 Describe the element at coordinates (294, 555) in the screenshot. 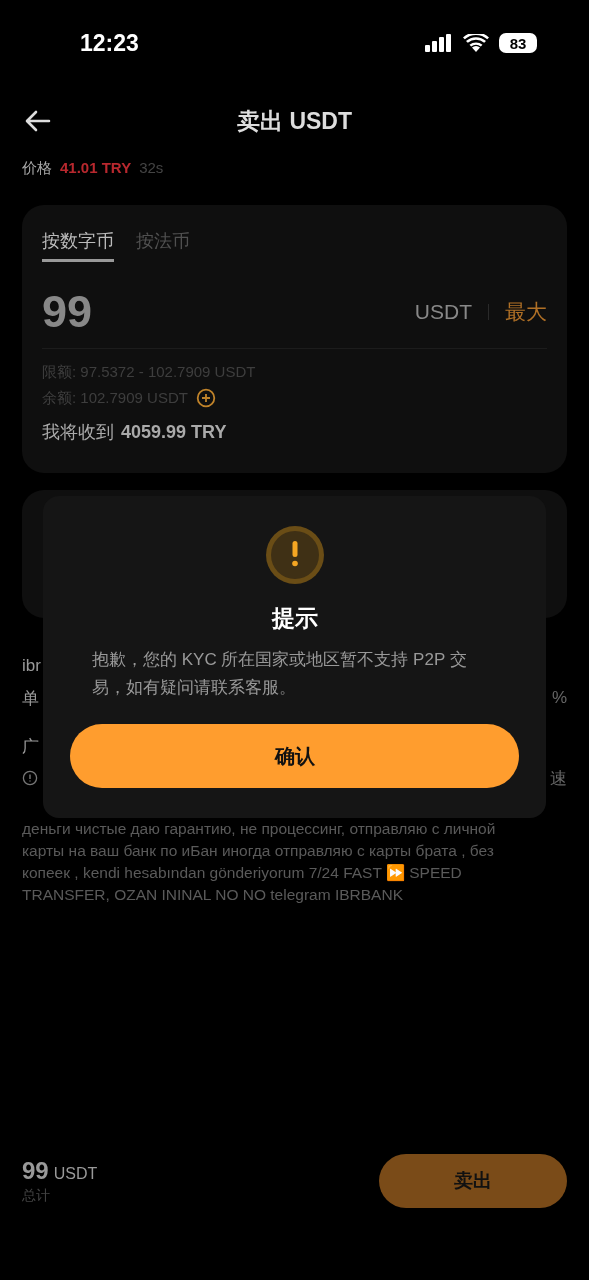

I see `warning-icon` at that location.